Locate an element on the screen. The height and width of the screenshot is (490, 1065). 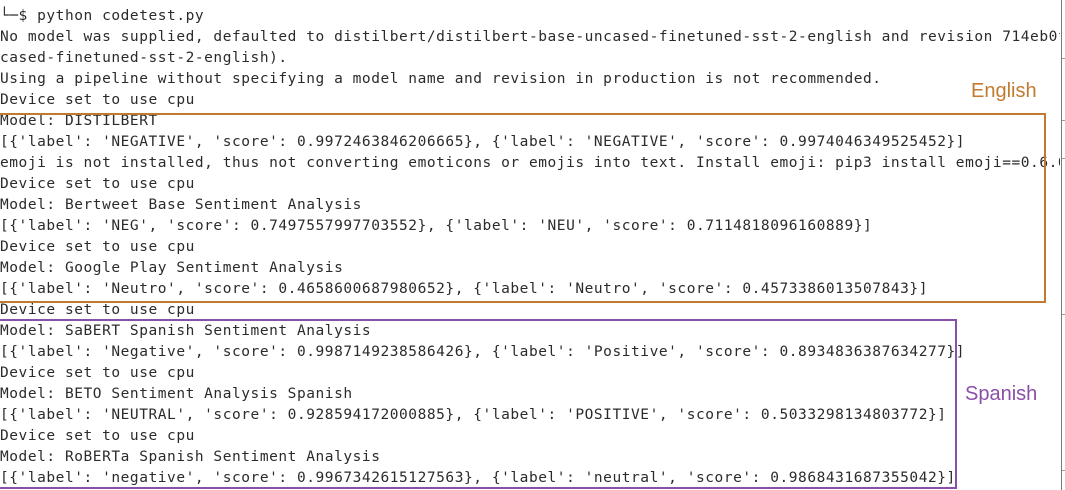
english-annotation-label: English is located at coordinates (1004, 91).